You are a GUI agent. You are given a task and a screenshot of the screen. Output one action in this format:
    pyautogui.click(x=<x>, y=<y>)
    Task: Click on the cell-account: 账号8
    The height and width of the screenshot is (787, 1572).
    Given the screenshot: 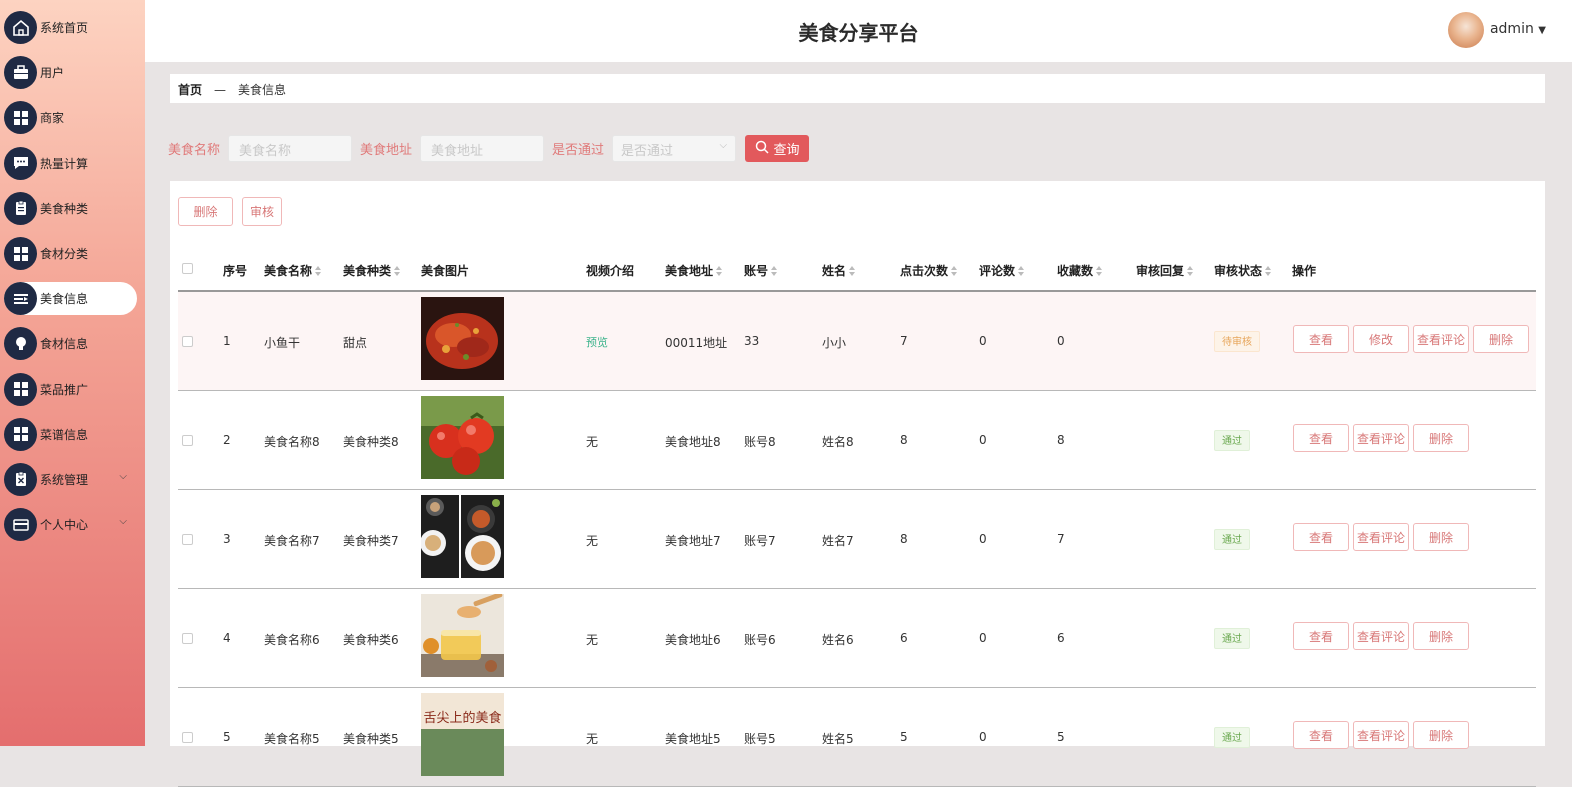 What is the action you would take?
    pyautogui.click(x=760, y=442)
    